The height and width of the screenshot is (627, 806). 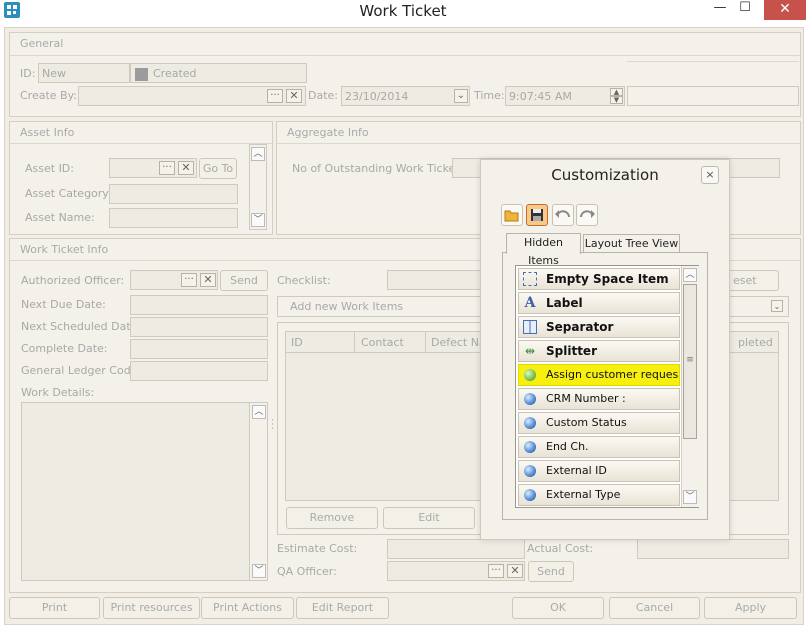 I want to click on general-header: General, so click(x=42, y=43).